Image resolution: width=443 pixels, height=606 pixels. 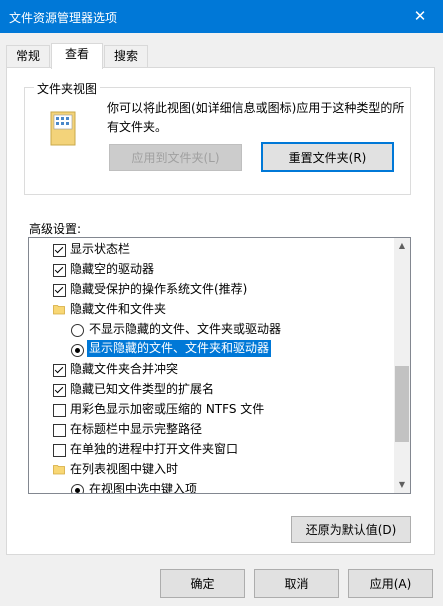 I want to click on setting-separate-process: 在单独的进程中打开文件夹窗口, so click(x=212, y=449).